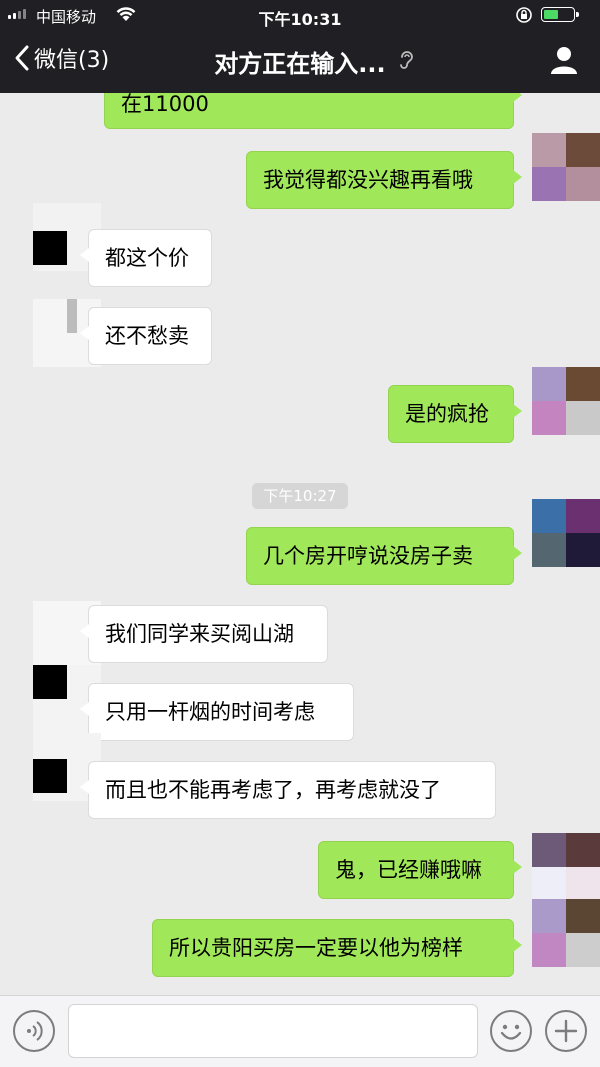 This screenshot has width=600, height=1067. Describe the element at coordinates (368, 180) in the screenshot. I see `message-text: 我觉得都没兴趣再看哦` at that location.